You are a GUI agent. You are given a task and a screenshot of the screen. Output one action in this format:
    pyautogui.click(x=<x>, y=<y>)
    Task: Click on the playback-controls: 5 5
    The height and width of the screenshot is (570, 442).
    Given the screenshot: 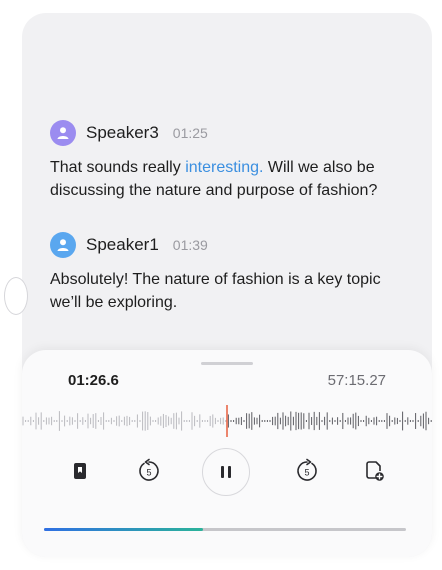 What is the action you would take?
    pyautogui.click(x=227, y=475)
    